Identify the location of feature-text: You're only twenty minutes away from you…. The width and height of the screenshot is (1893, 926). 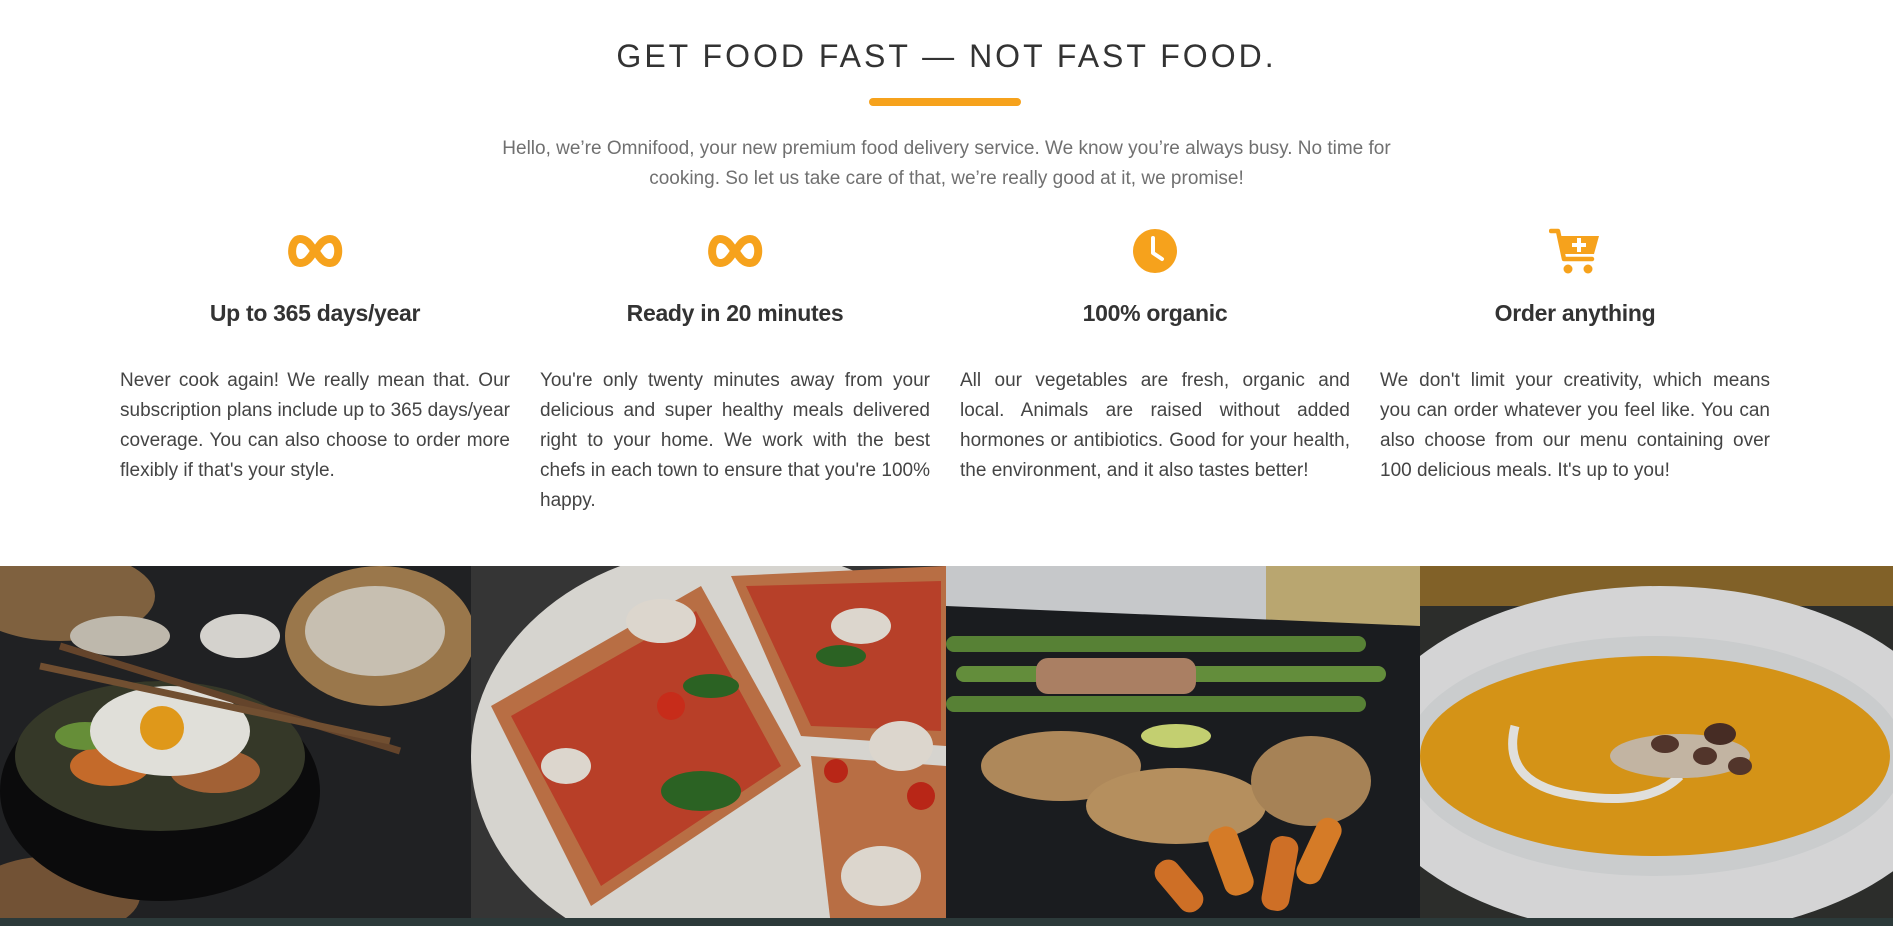
(735, 440).